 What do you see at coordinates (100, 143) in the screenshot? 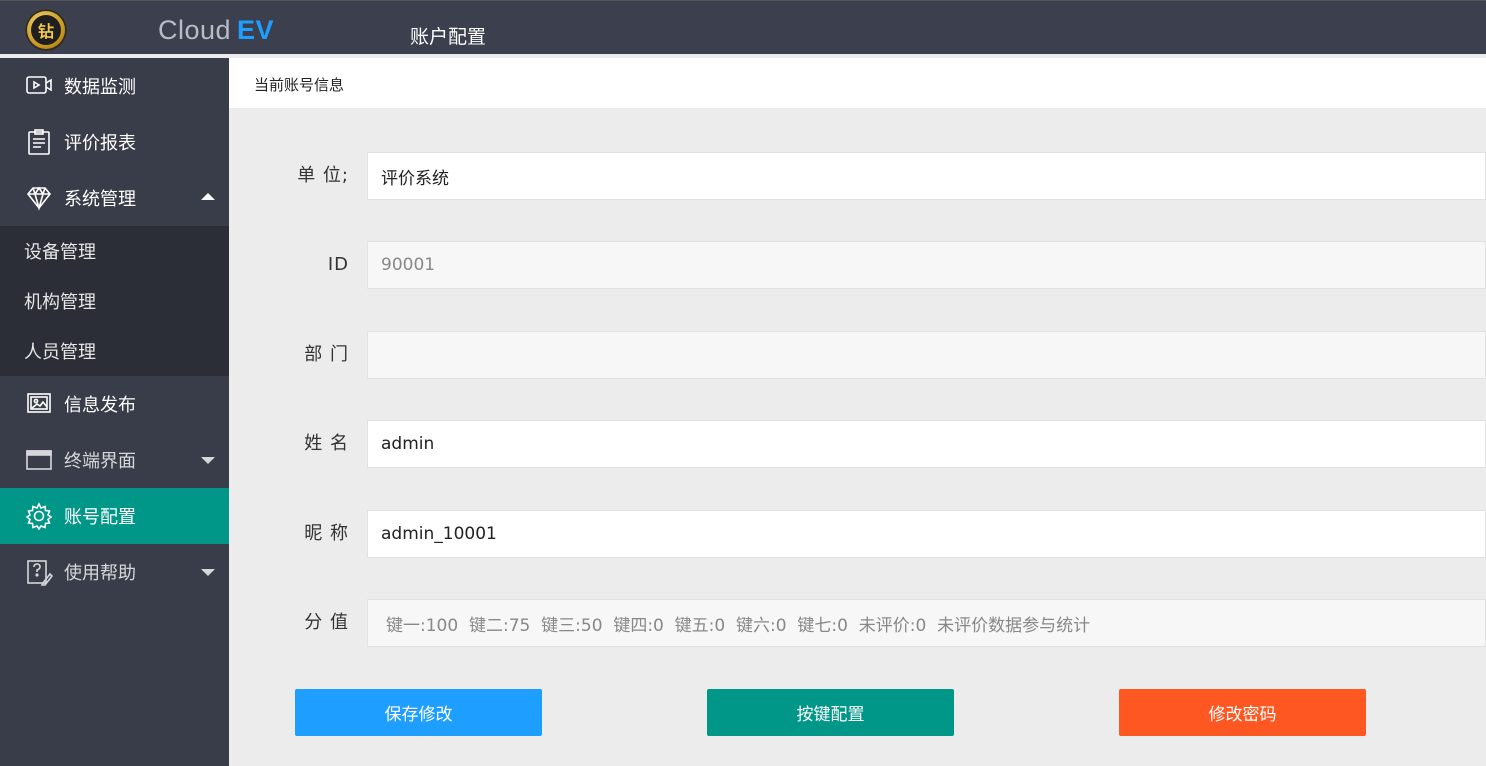
I see `sidebar-item-label: 评价报表` at bounding box center [100, 143].